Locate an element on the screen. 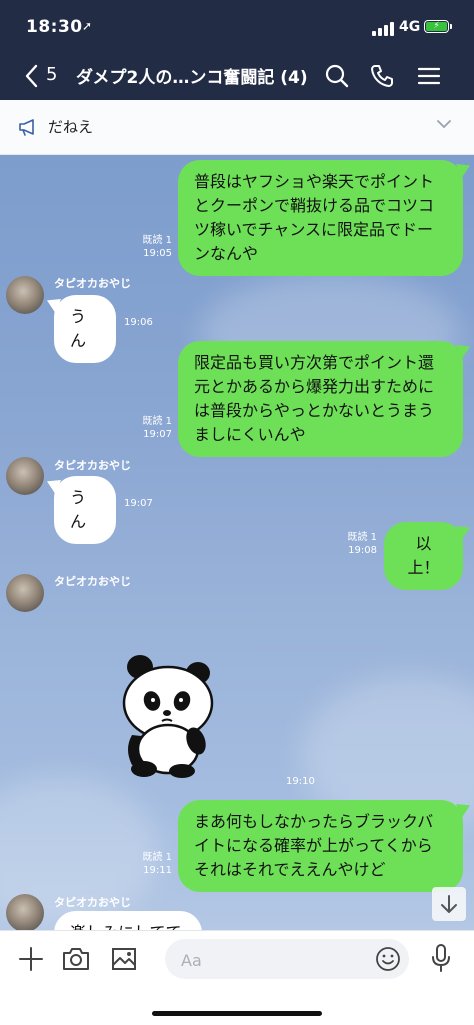 The height and width of the screenshot is (1025, 474). battery-icon: ⚡ is located at coordinates (438, 26).